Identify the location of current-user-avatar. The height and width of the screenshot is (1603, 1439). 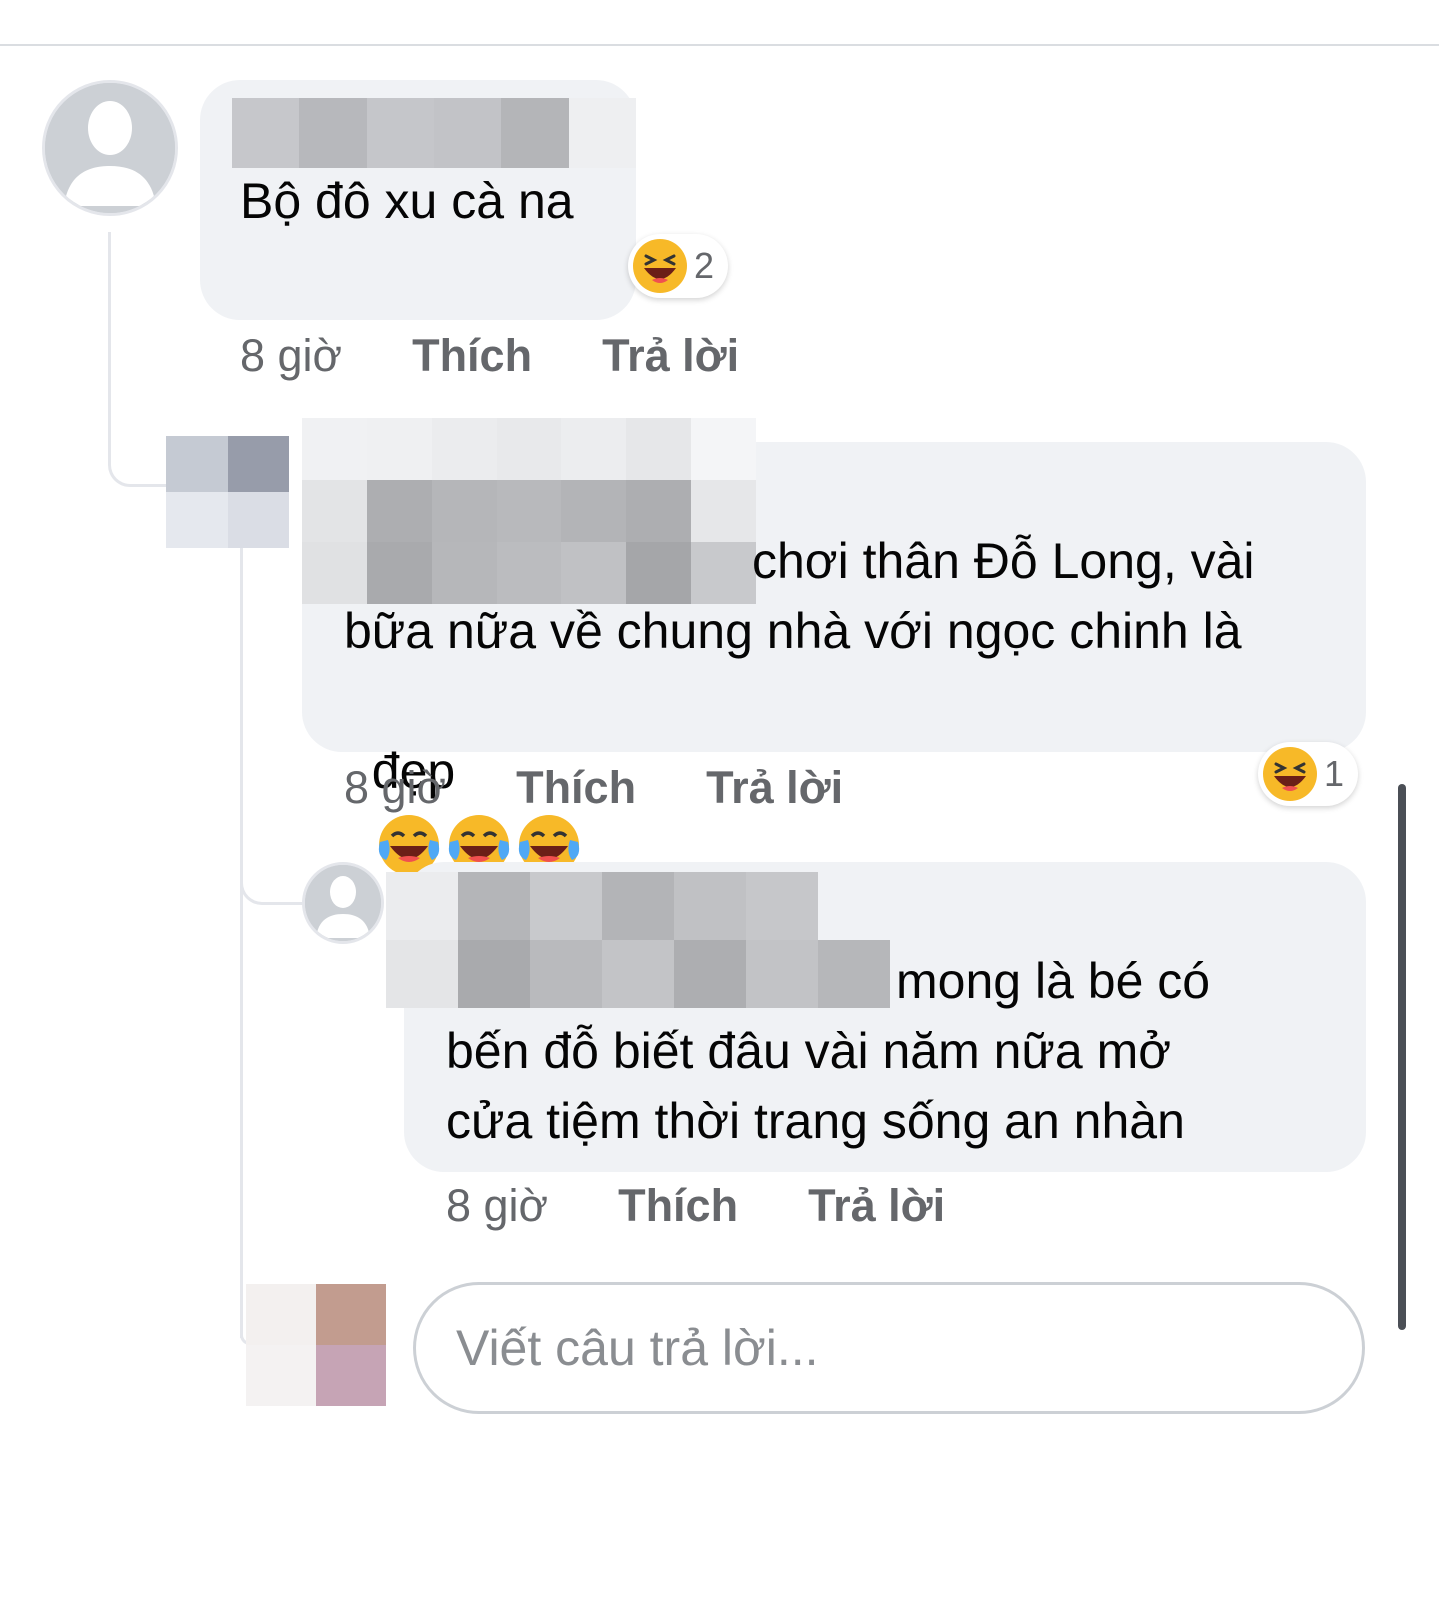
(316, 1345).